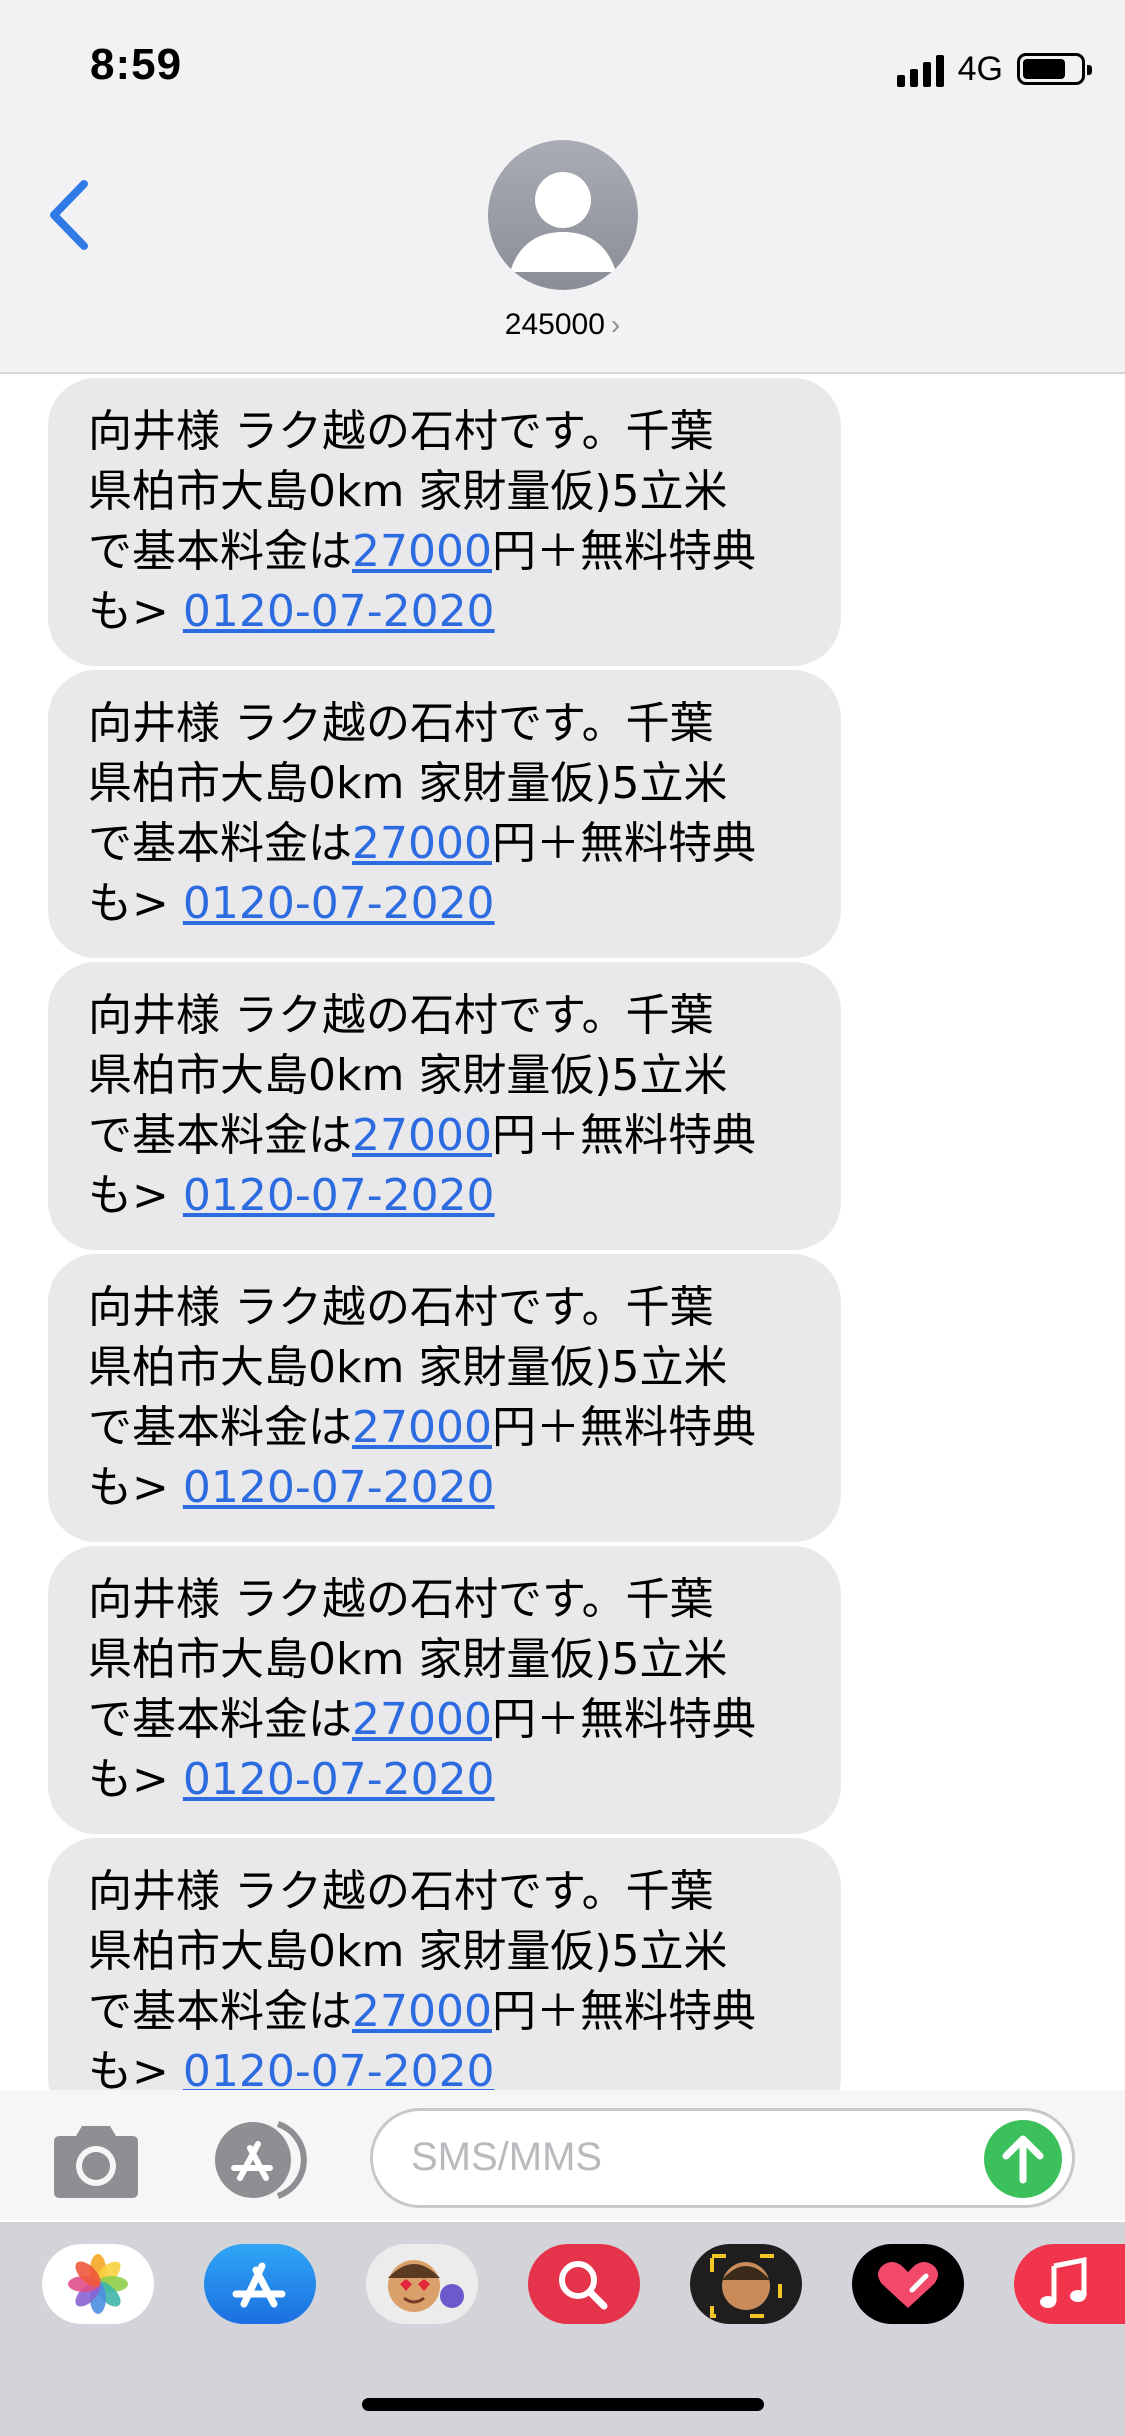 The image size is (1125, 2436). Describe the element at coordinates (98, 2284) in the screenshot. I see `photos-icon` at that location.